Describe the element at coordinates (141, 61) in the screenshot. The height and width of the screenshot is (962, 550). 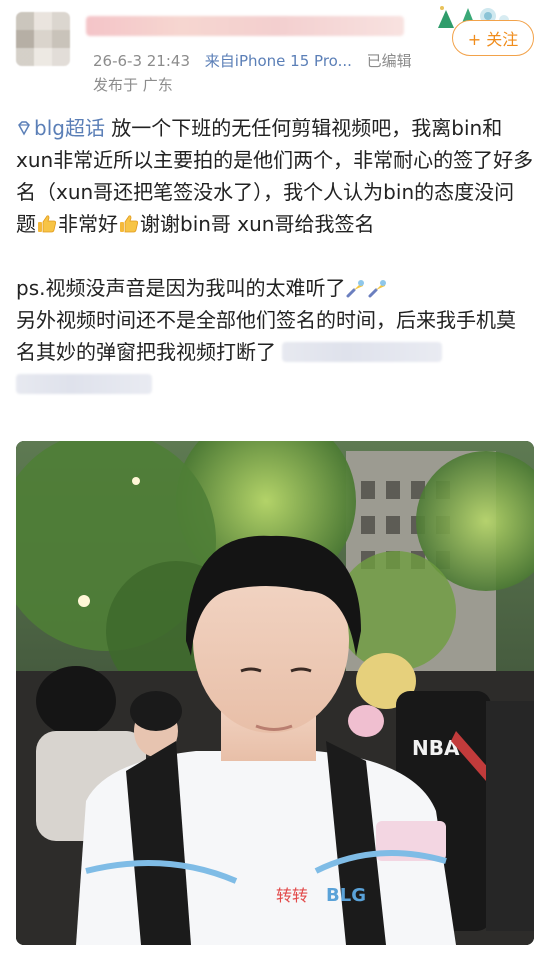
I see `post-timestamp: 26-6-3 21:43` at that location.